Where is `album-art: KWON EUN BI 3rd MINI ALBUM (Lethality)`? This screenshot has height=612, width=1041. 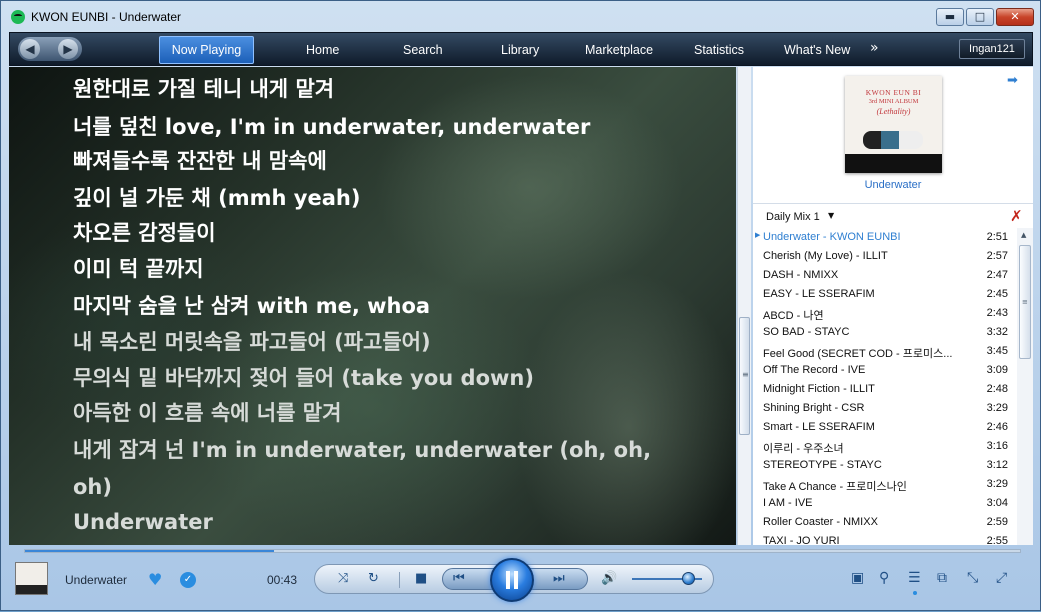 album-art: KWON EUN BI 3rd MINI ALBUM (Lethality) is located at coordinates (893, 124).